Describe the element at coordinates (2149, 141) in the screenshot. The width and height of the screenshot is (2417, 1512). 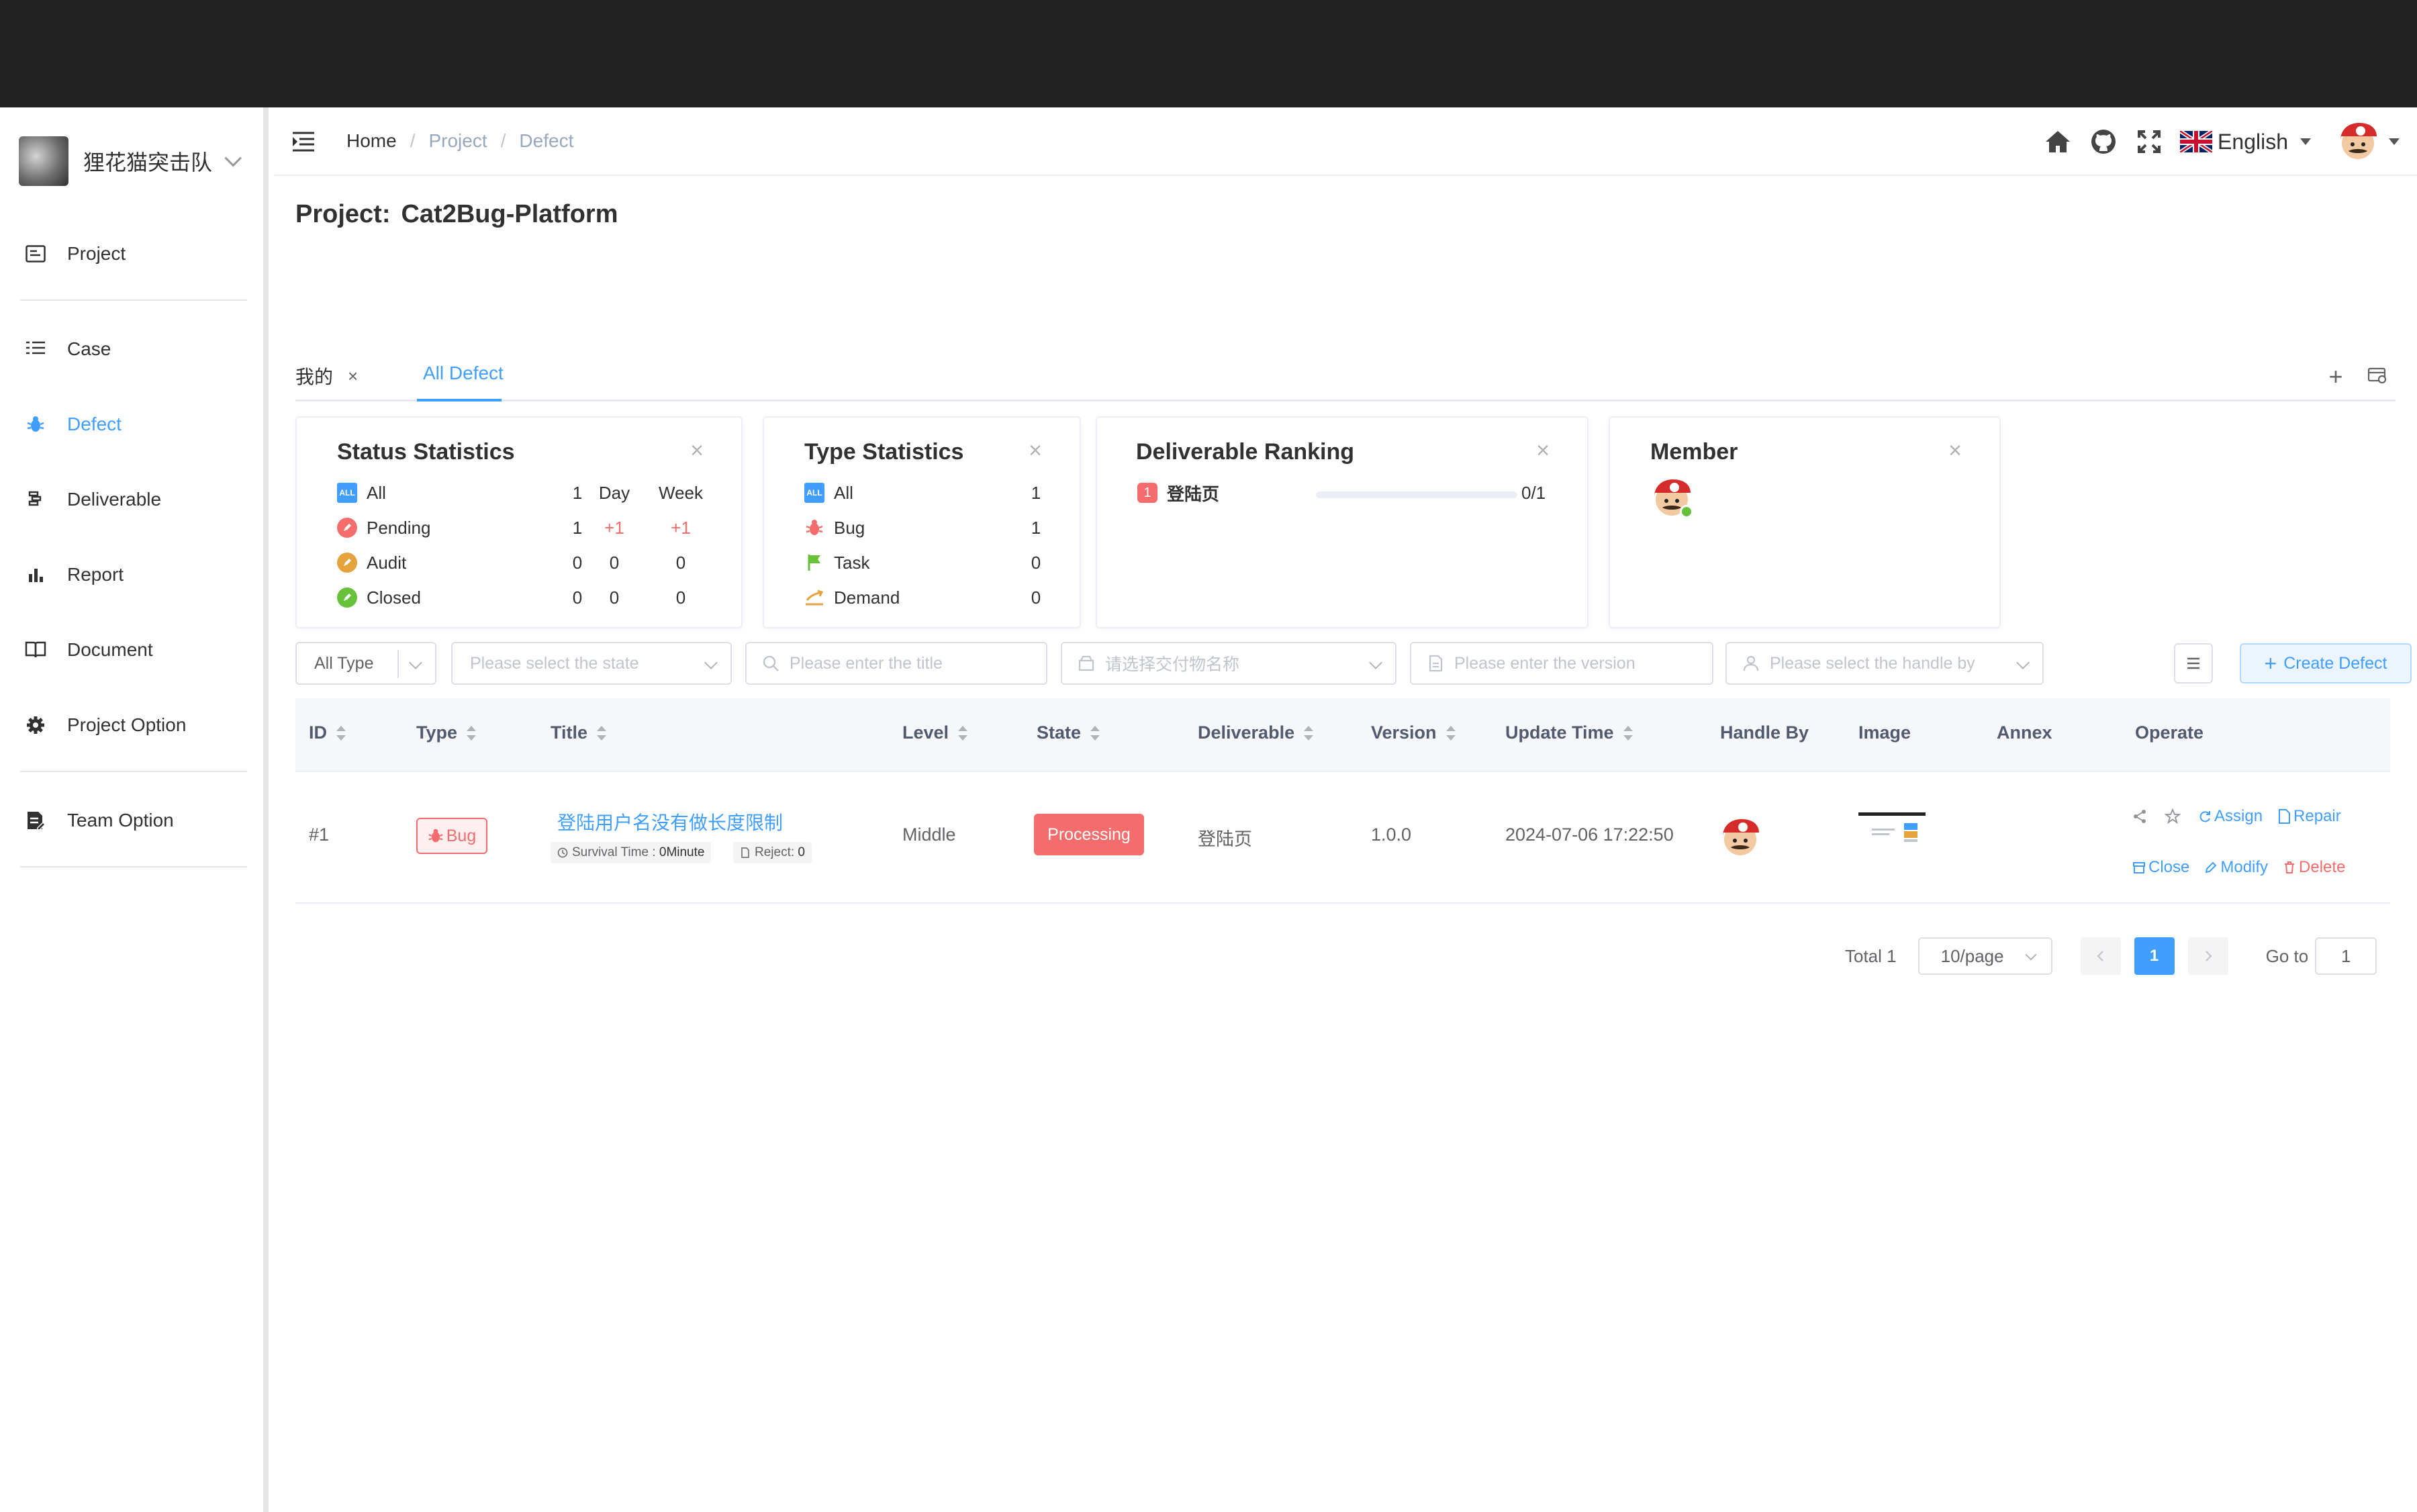
I see `fullscreen-icon` at that location.